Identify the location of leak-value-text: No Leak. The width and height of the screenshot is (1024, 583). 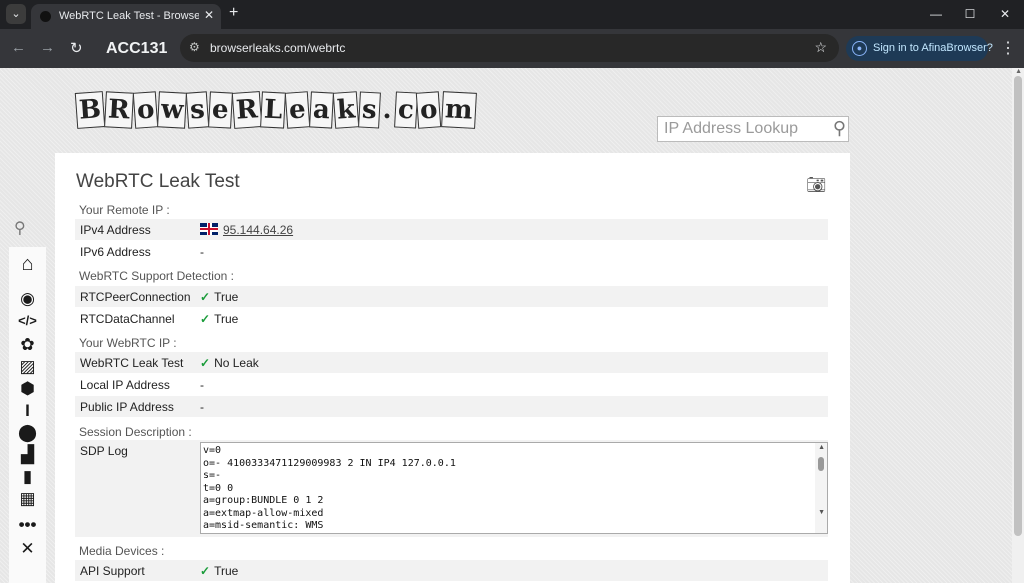
(236, 363).